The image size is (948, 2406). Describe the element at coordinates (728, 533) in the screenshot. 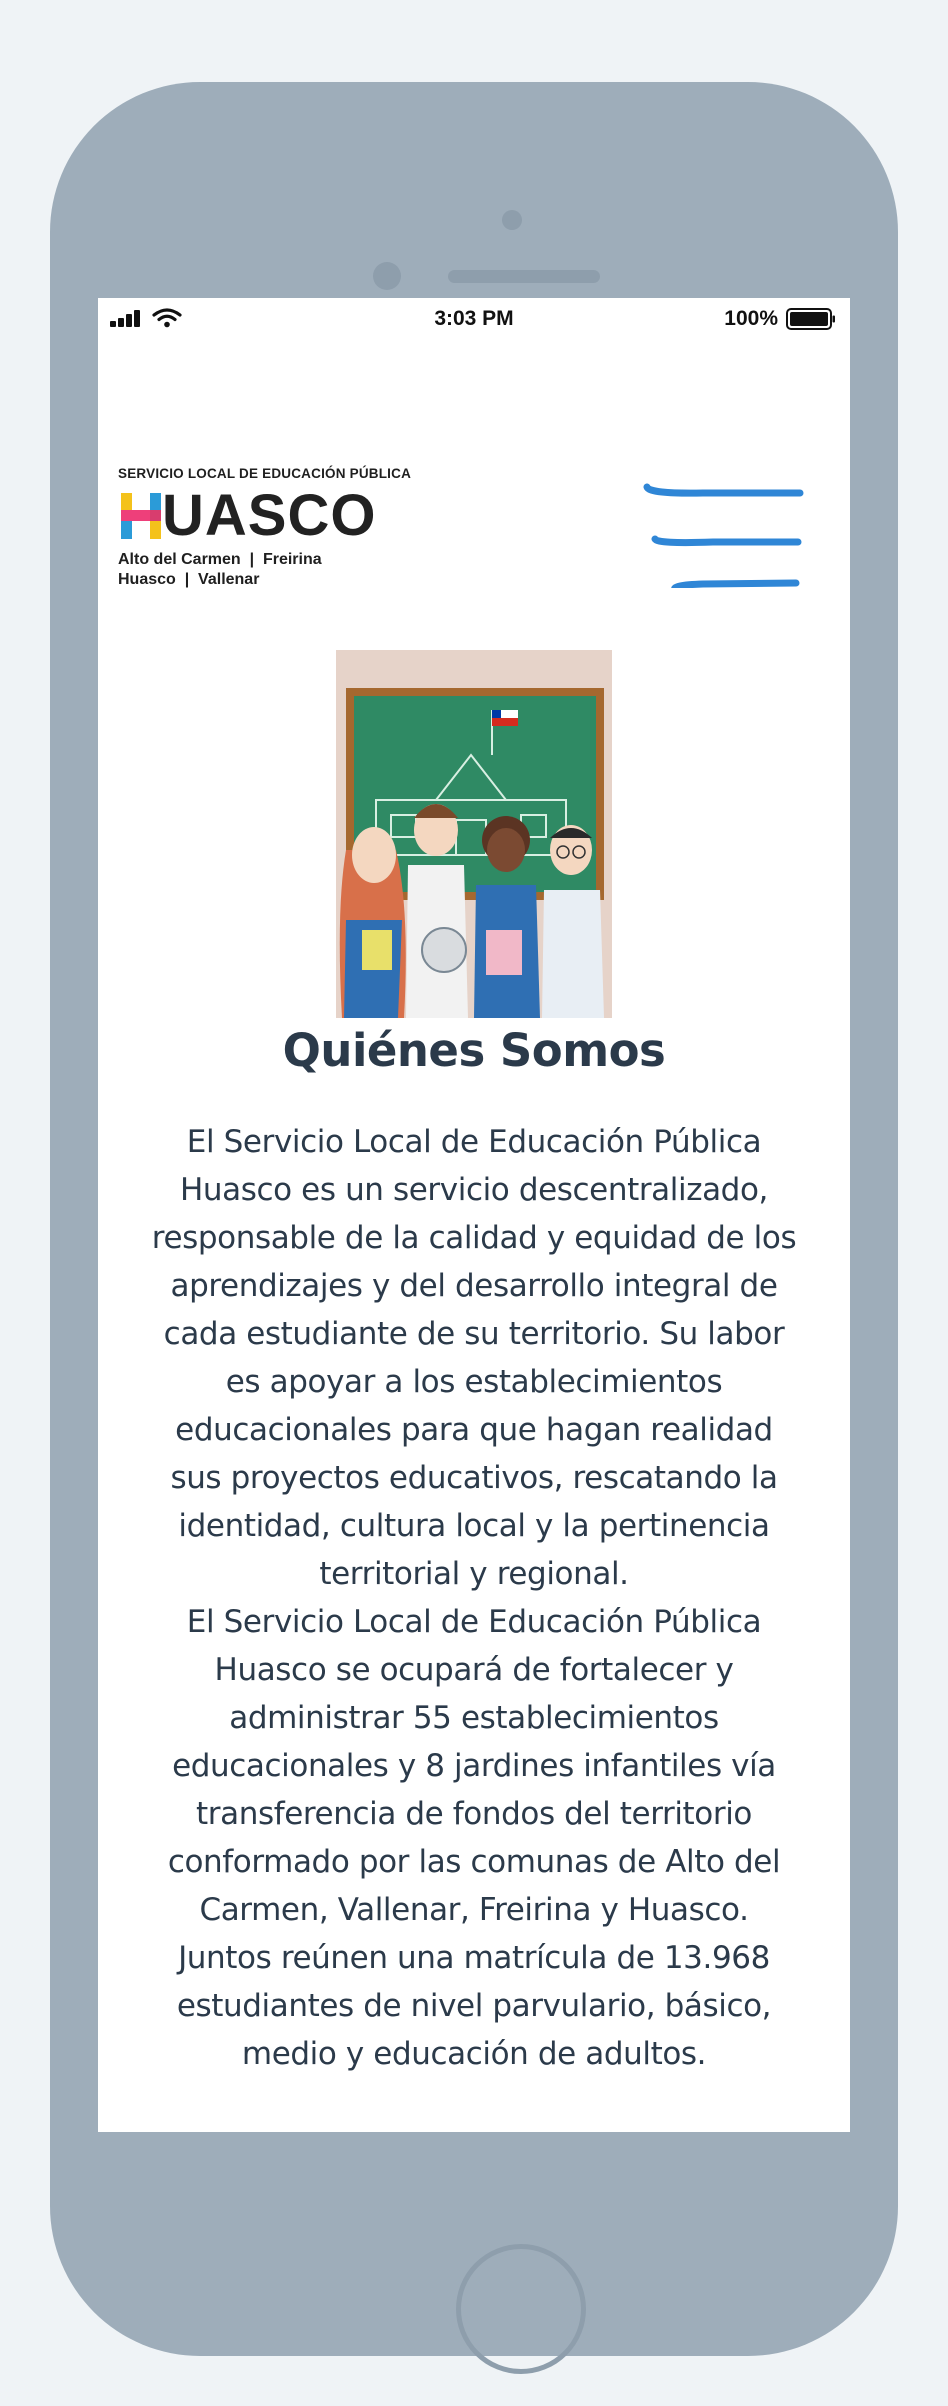

I see `hamburger-menu-icon` at that location.